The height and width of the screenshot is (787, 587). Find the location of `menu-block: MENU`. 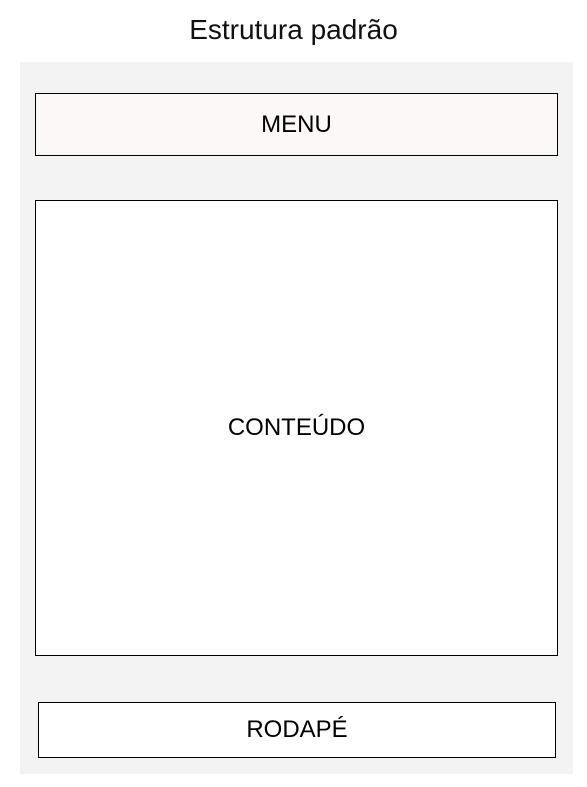

menu-block: MENU is located at coordinates (296, 124).